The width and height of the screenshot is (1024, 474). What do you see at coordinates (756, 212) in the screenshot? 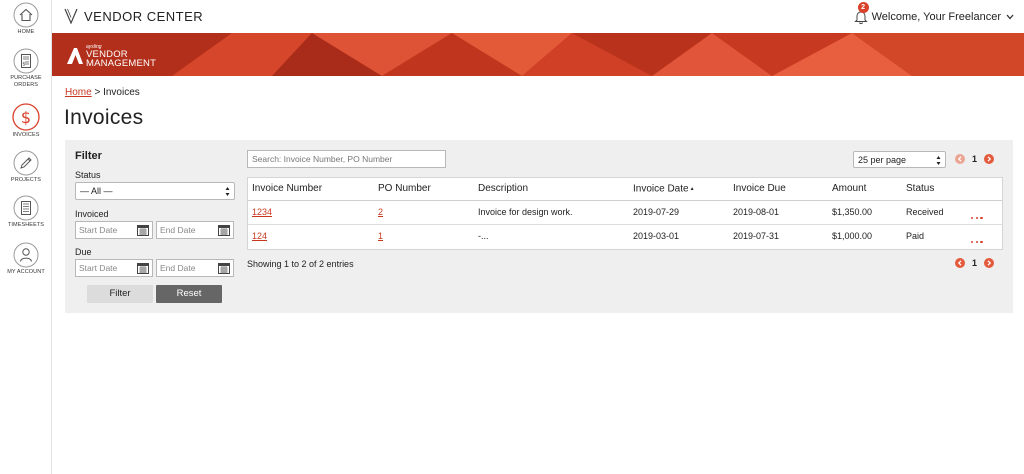
I see `invoice-due-cell: 2019-08-01` at bounding box center [756, 212].